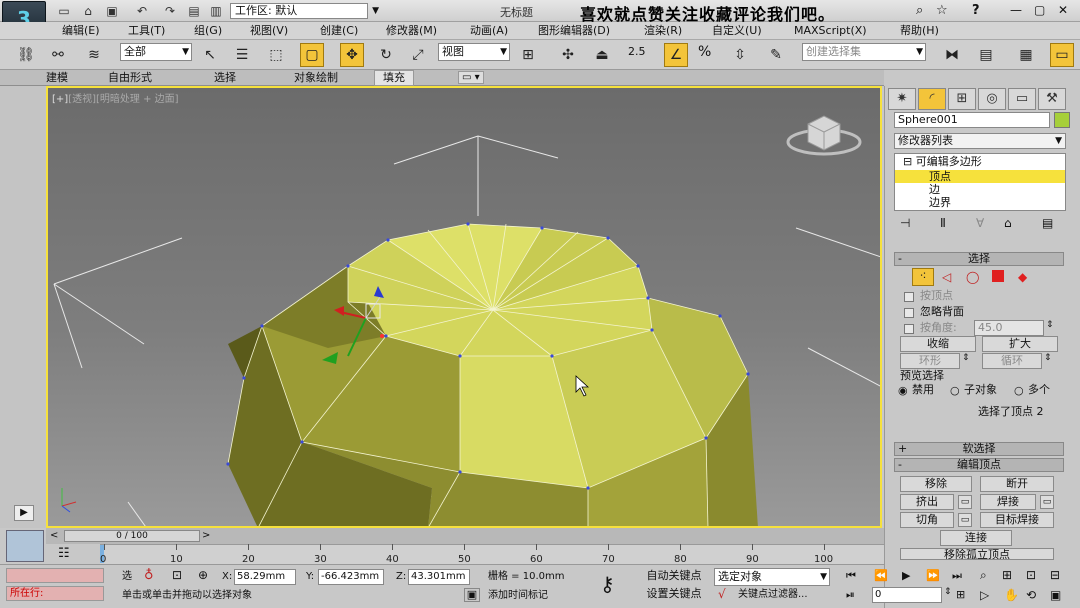 This screenshot has height=608, width=1080. Describe the element at coordinates (474, 52) in the screenshot. I see `reference-coordinate-dropdown: 视图 ▼` at that location.